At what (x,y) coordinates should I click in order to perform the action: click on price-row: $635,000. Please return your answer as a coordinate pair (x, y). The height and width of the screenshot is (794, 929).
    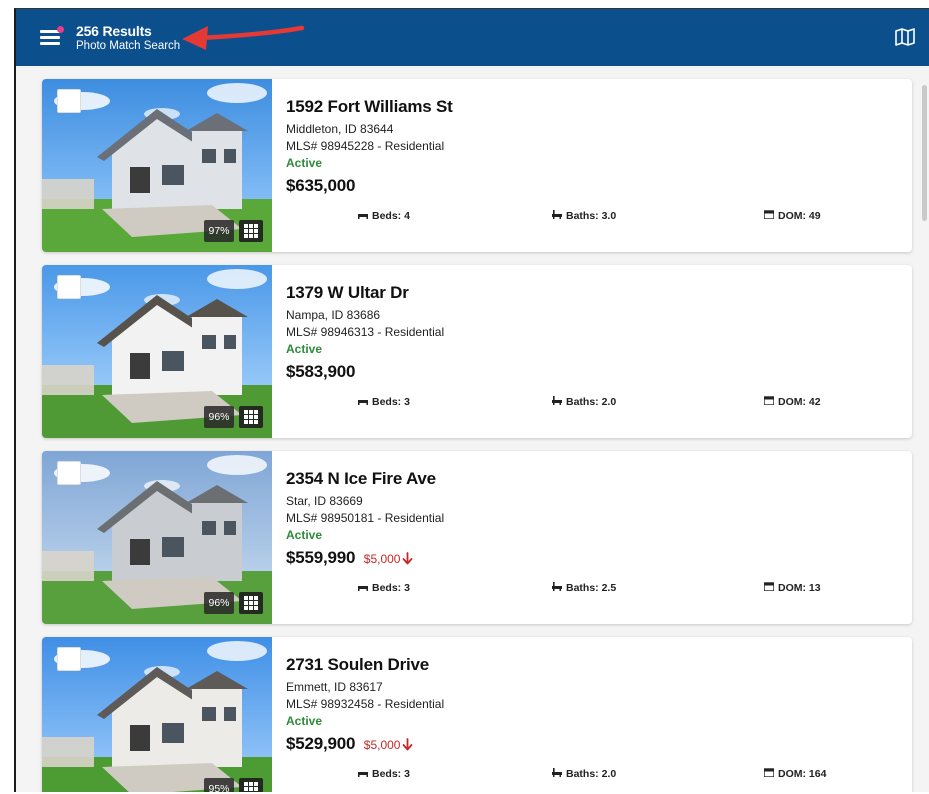
    Looking at the image, I should click on (321, 186).